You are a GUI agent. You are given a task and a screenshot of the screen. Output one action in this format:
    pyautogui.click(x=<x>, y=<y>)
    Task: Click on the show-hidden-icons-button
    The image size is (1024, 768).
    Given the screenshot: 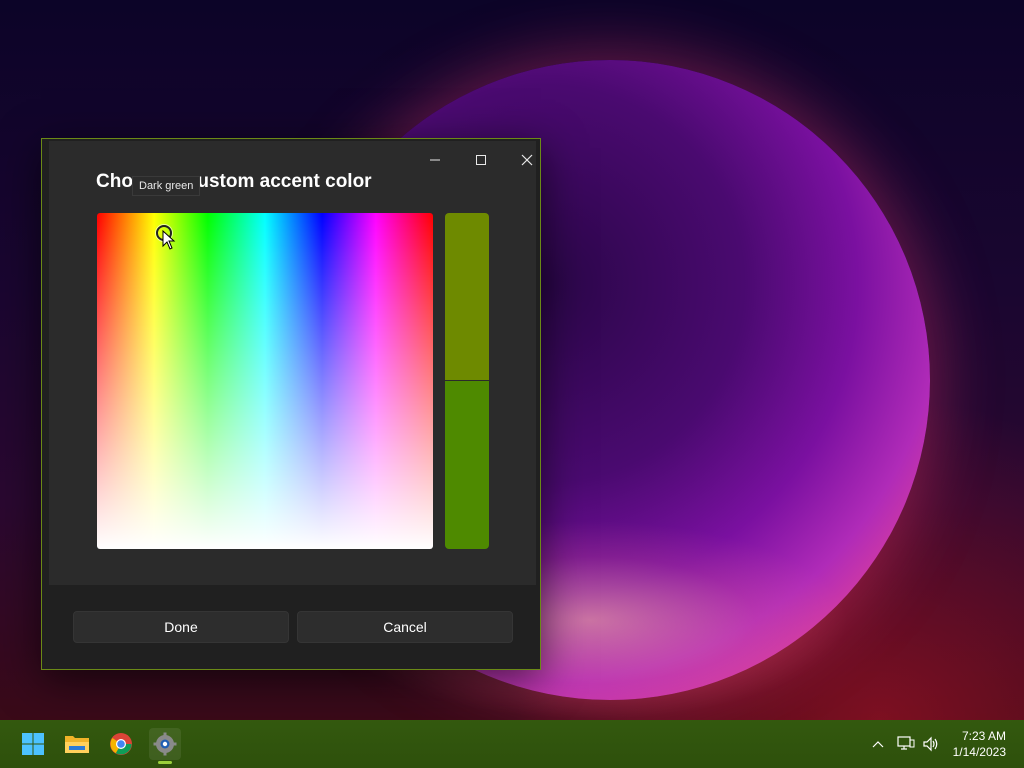 What is the action you would take?
    pyautogui.click(x=878, y=744)
    